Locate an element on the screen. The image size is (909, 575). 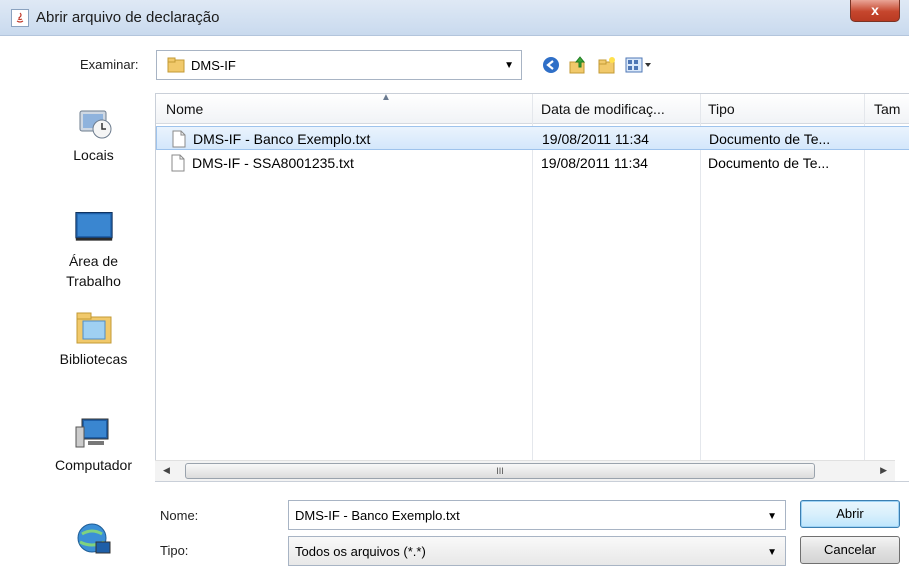
horizontal-scrollbar: ◀ III ▶ is located at coordinates (525, 470).